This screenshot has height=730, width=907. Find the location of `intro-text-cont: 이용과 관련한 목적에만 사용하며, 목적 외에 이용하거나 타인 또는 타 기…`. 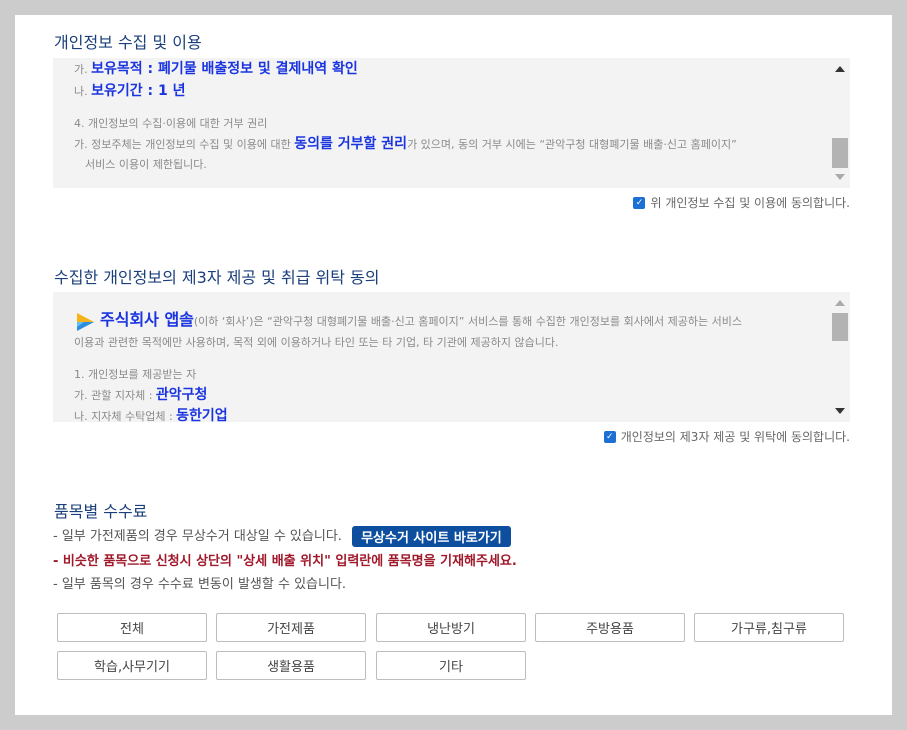

intro-text-cont: 이용과 관련한 목적에만 사용하며, 목적 외에 이용하거나 타인 또는 타 기… is located at coordinates (316, 342).